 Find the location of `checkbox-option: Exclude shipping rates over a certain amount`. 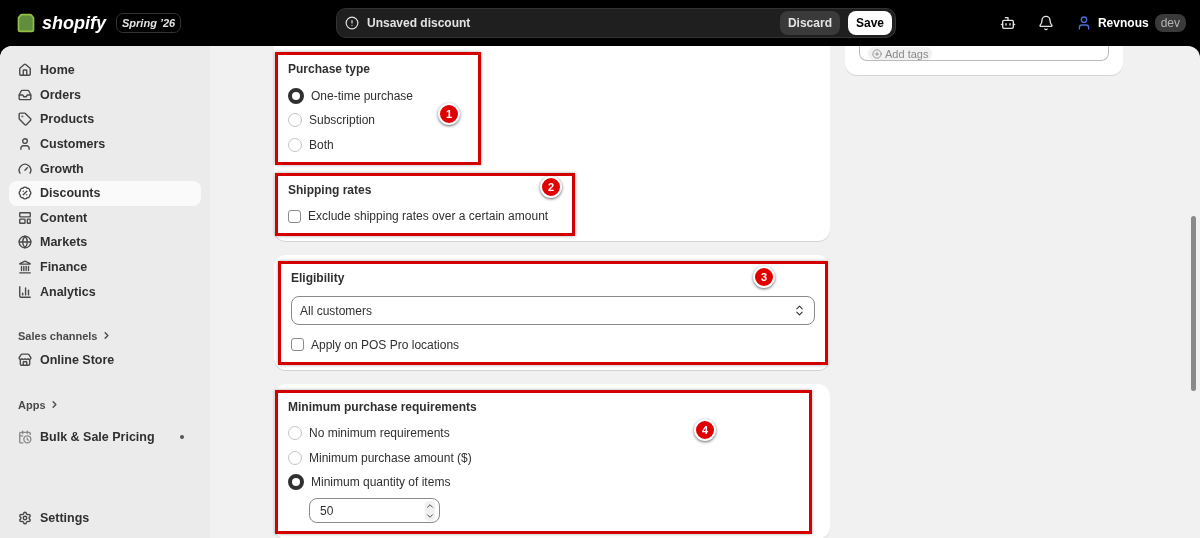

checkbox-option: Exclude shipping rates over a certain amount is located at coordinates (418, 216).